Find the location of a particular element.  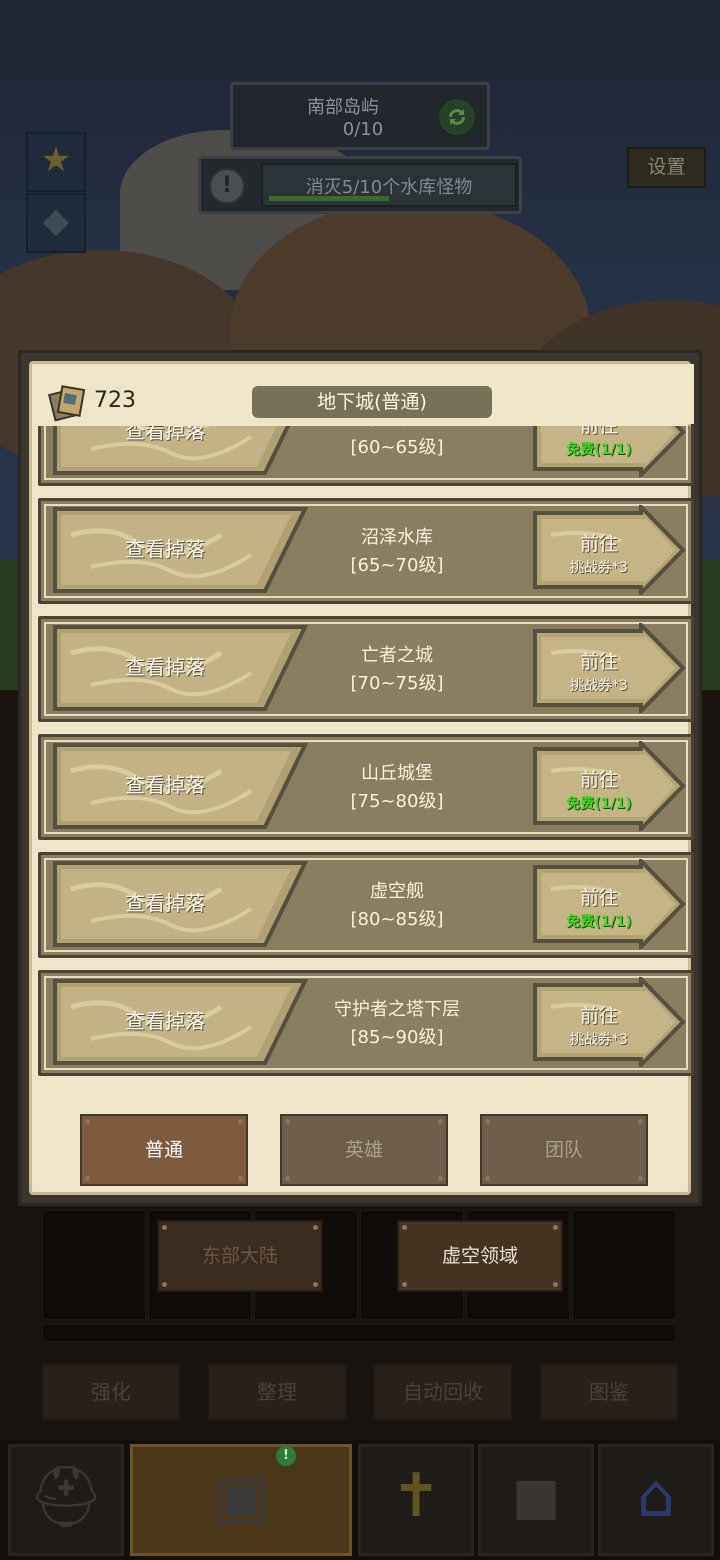

region-button-void: 虚空领域 is located at coordinates (480, 1256).